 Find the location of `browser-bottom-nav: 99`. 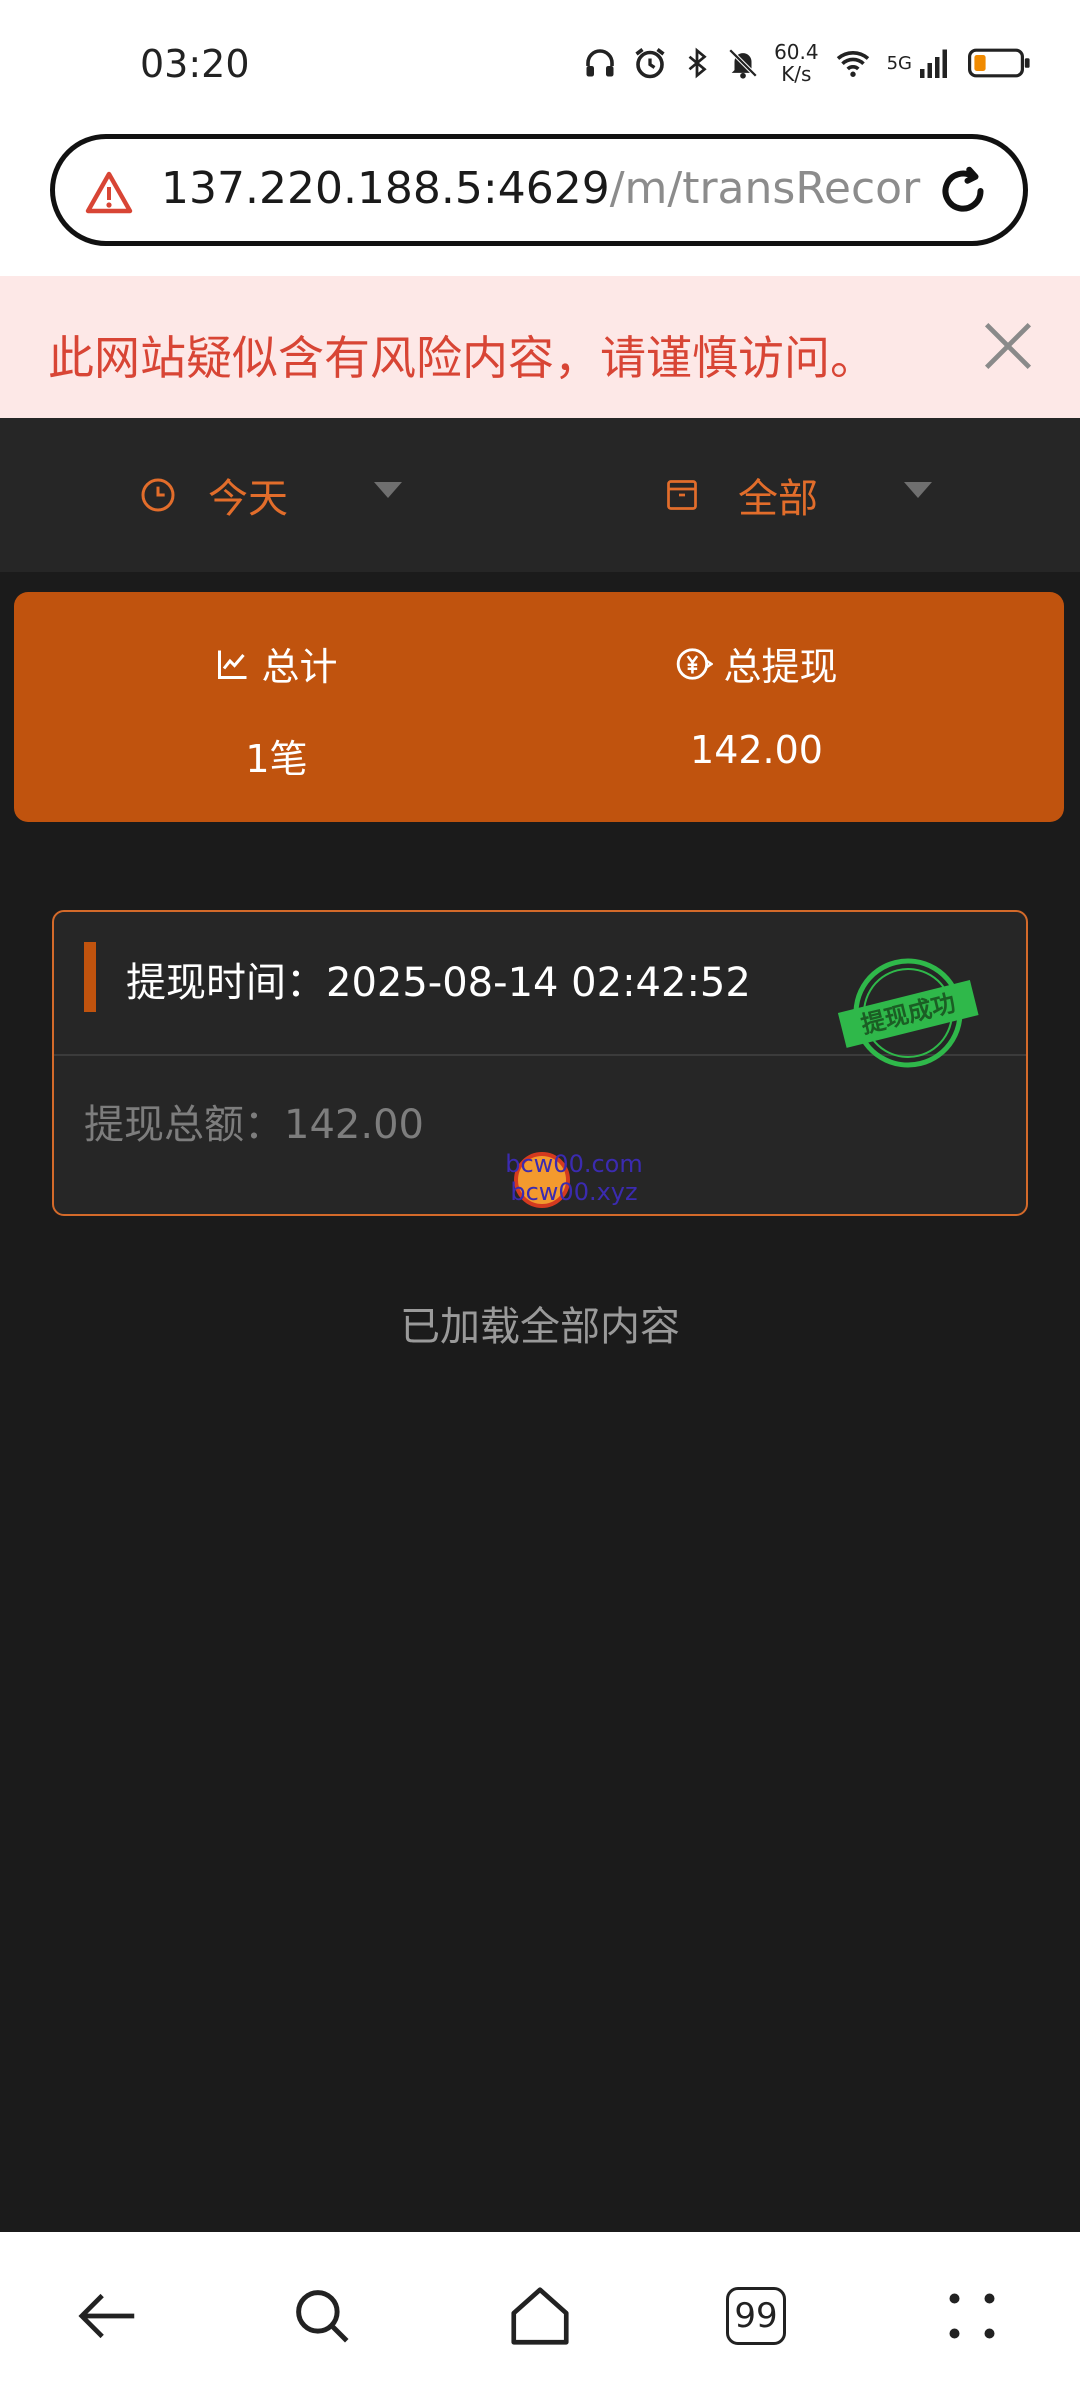

browser-bottom-nav: 99 is located at coordinates (540, 2316).